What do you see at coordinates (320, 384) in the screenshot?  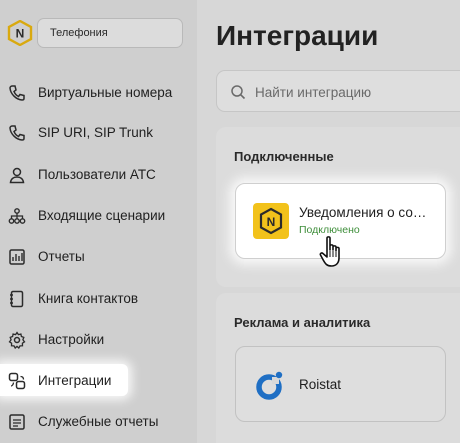 I see `integration-name: Roistat` at bounding box center [320, 384].